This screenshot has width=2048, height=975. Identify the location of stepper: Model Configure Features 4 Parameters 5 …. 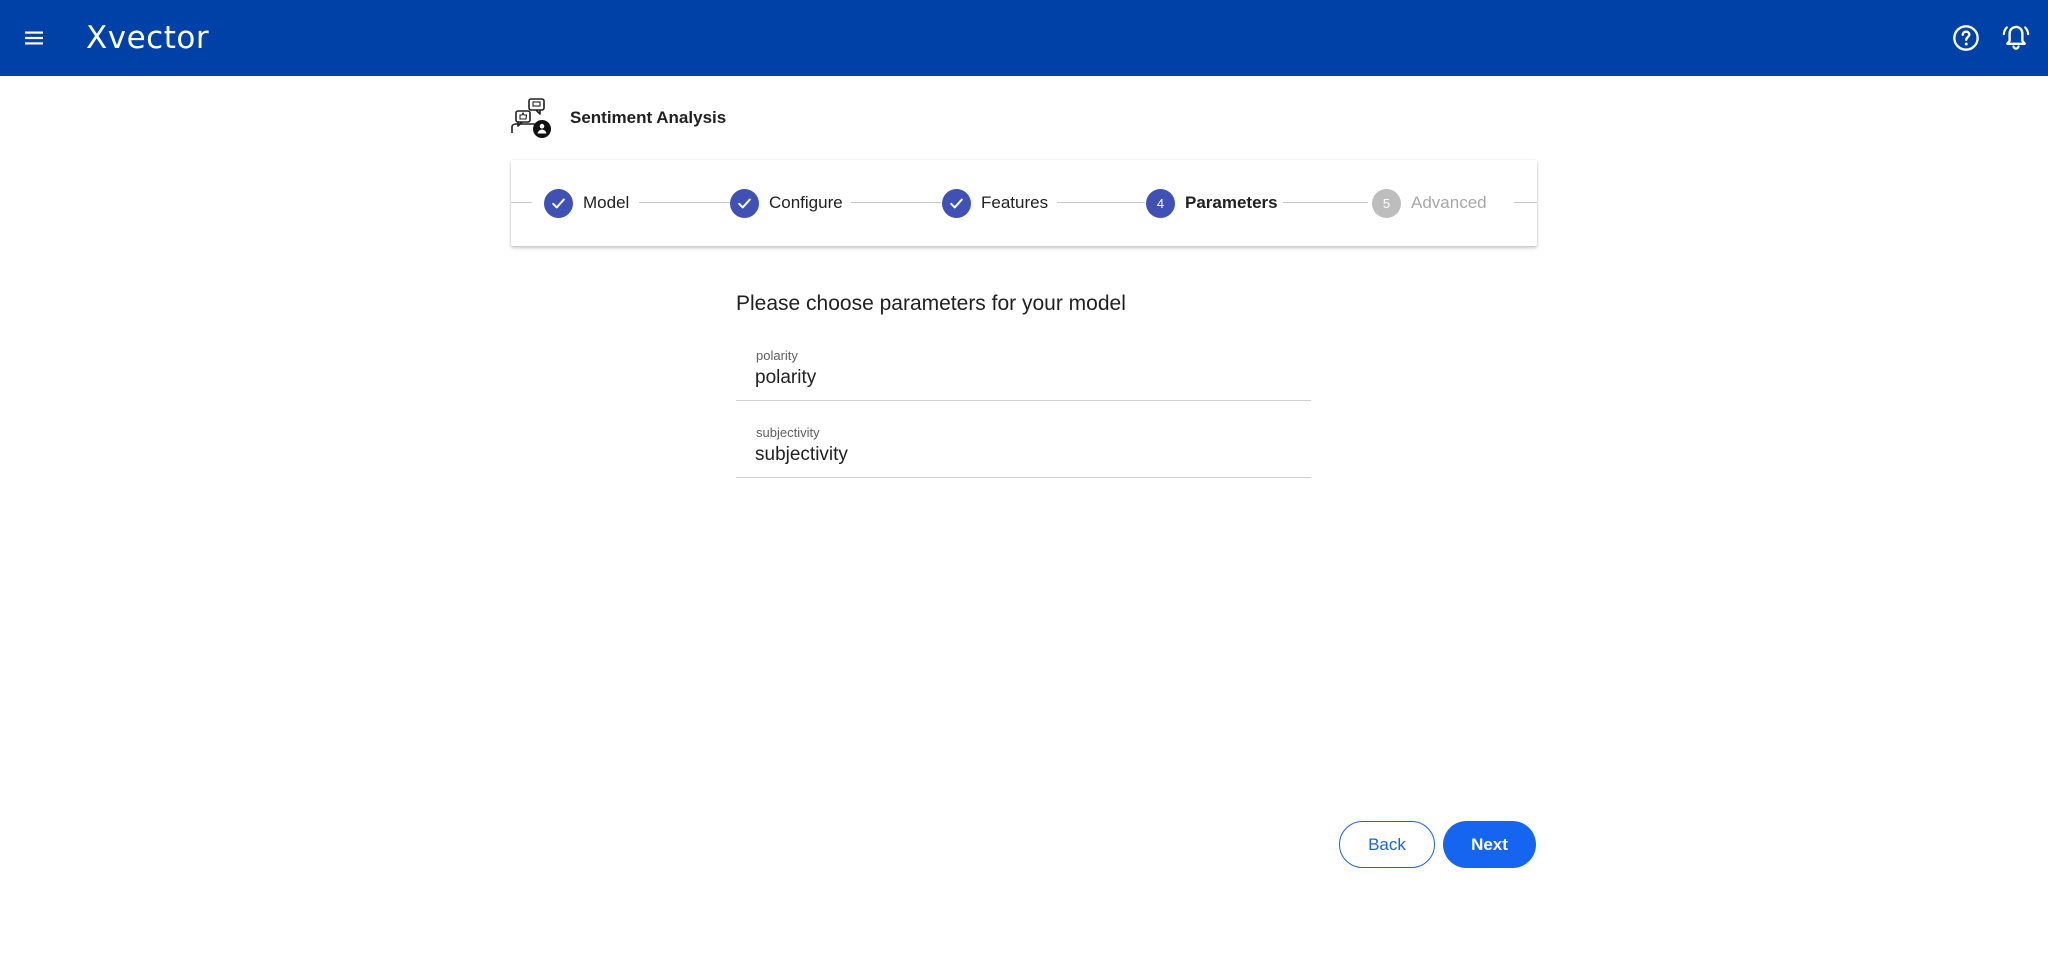
(1024, 203).